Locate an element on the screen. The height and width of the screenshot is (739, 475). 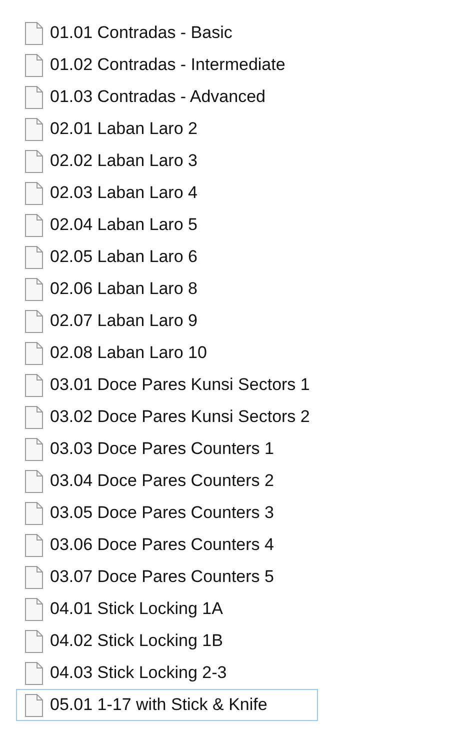
file-item: 01.01 Contradas - Basic is located at coordinates (167, 33).